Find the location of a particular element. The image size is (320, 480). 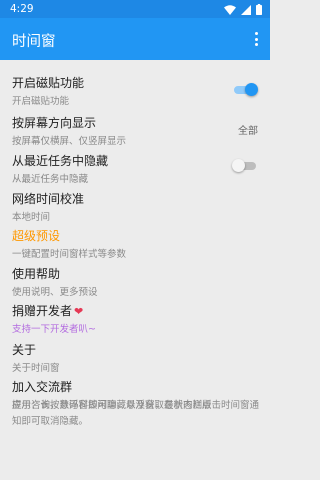

setting-tile: 开启磁贴功能 开启磁贴功能 is located at coordinates (135, 91).